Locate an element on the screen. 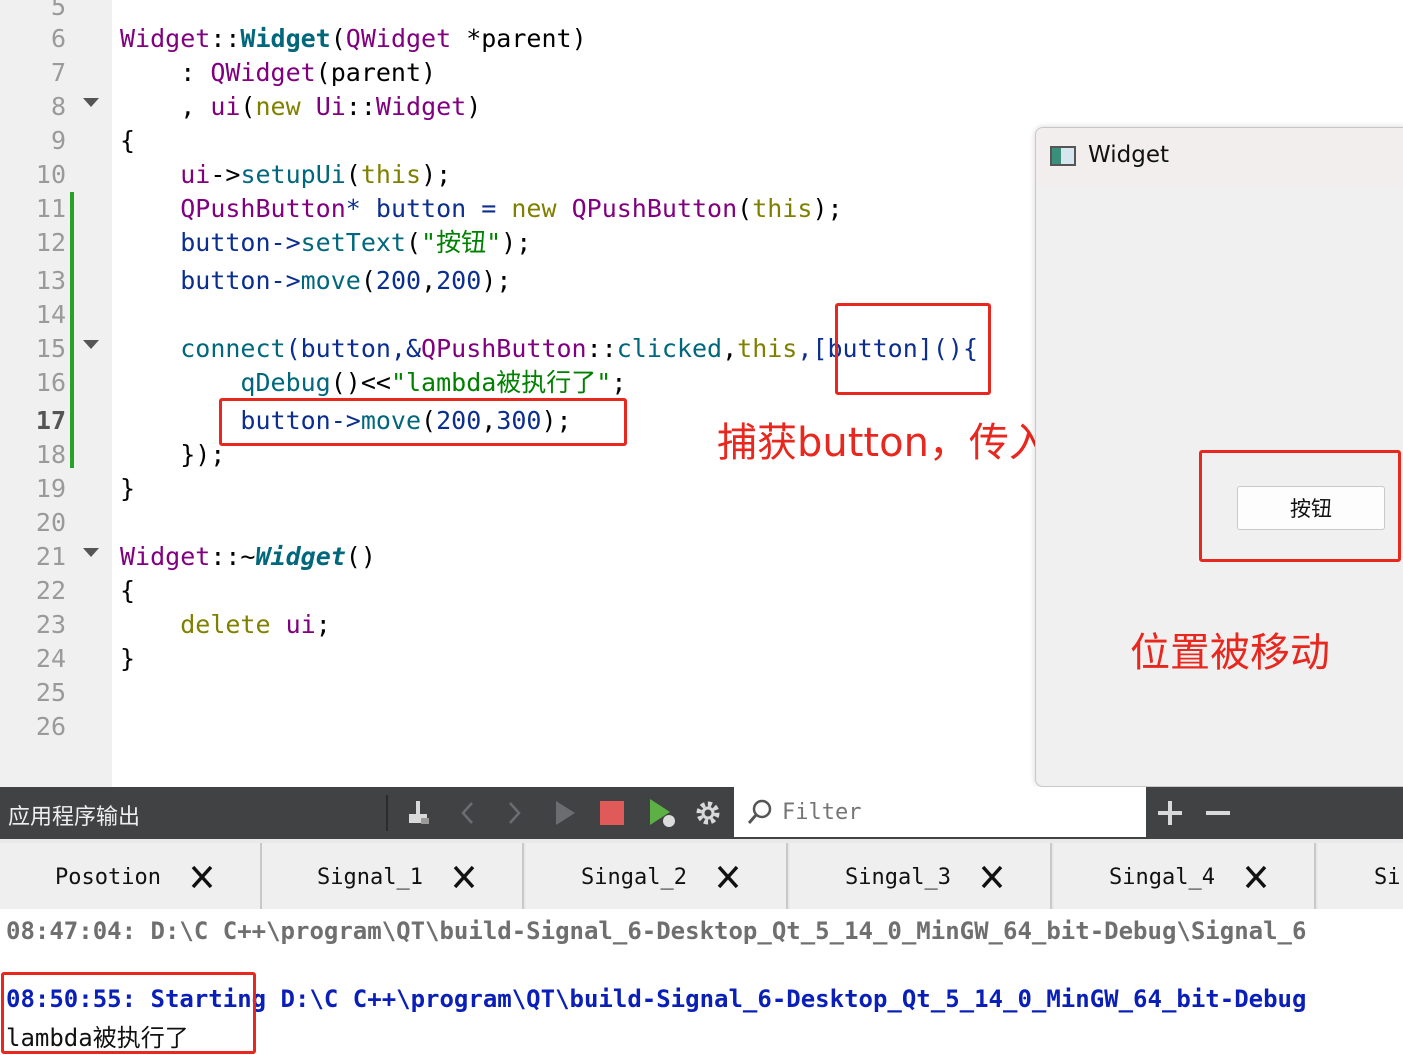 The width and height of the screenshot is (1403, 1055). code-line-10: ui->setupUi(this); is located at coordinates (285, 175).